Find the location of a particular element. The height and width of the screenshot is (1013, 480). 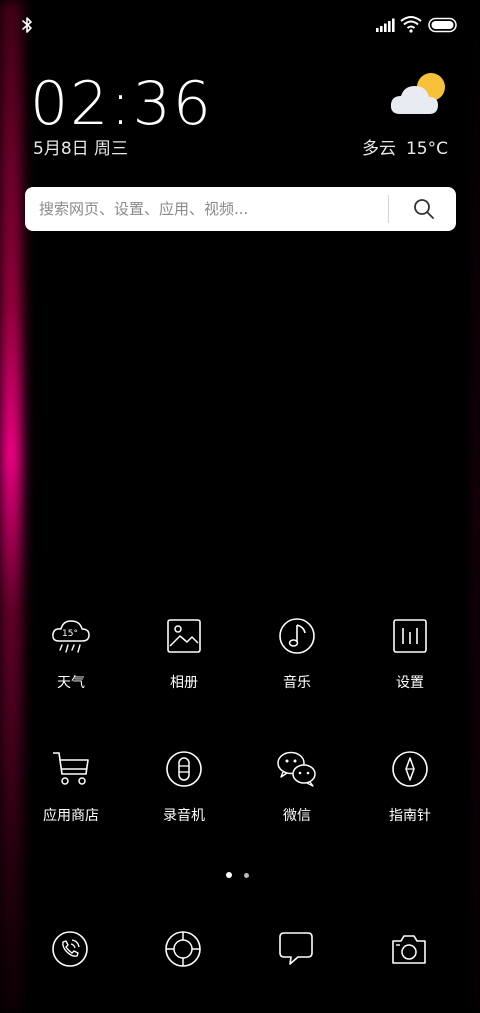

music-icon is located at coordinates (297, 636).